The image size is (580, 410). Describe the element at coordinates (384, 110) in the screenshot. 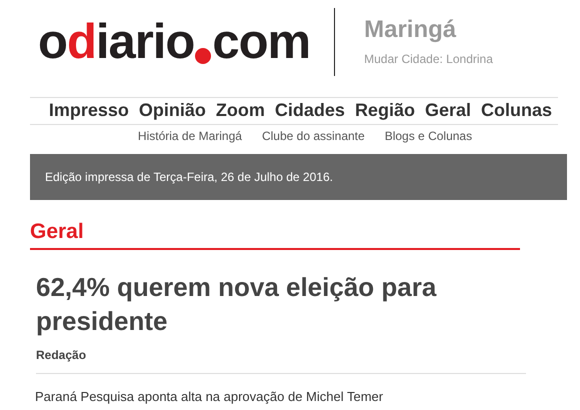

I see `nav-link: Região` at that location.